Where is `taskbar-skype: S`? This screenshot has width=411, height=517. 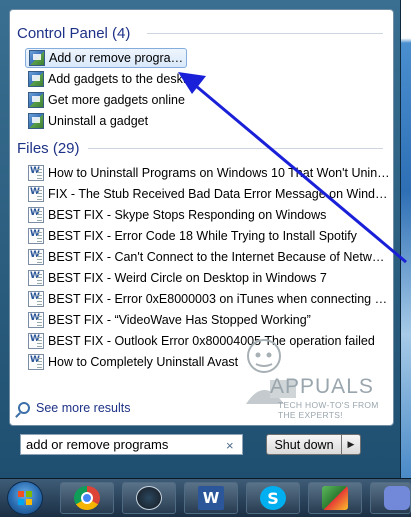
taskbar-skype: S is located at coordinates (273, 498).